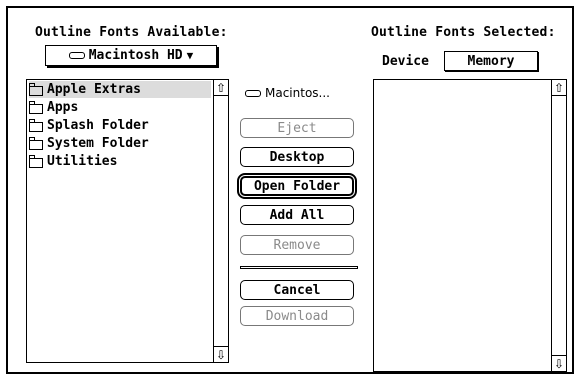  Describe the element at coordinates (405, 61) in the screenshot. I see `device-label: Device` at that location.